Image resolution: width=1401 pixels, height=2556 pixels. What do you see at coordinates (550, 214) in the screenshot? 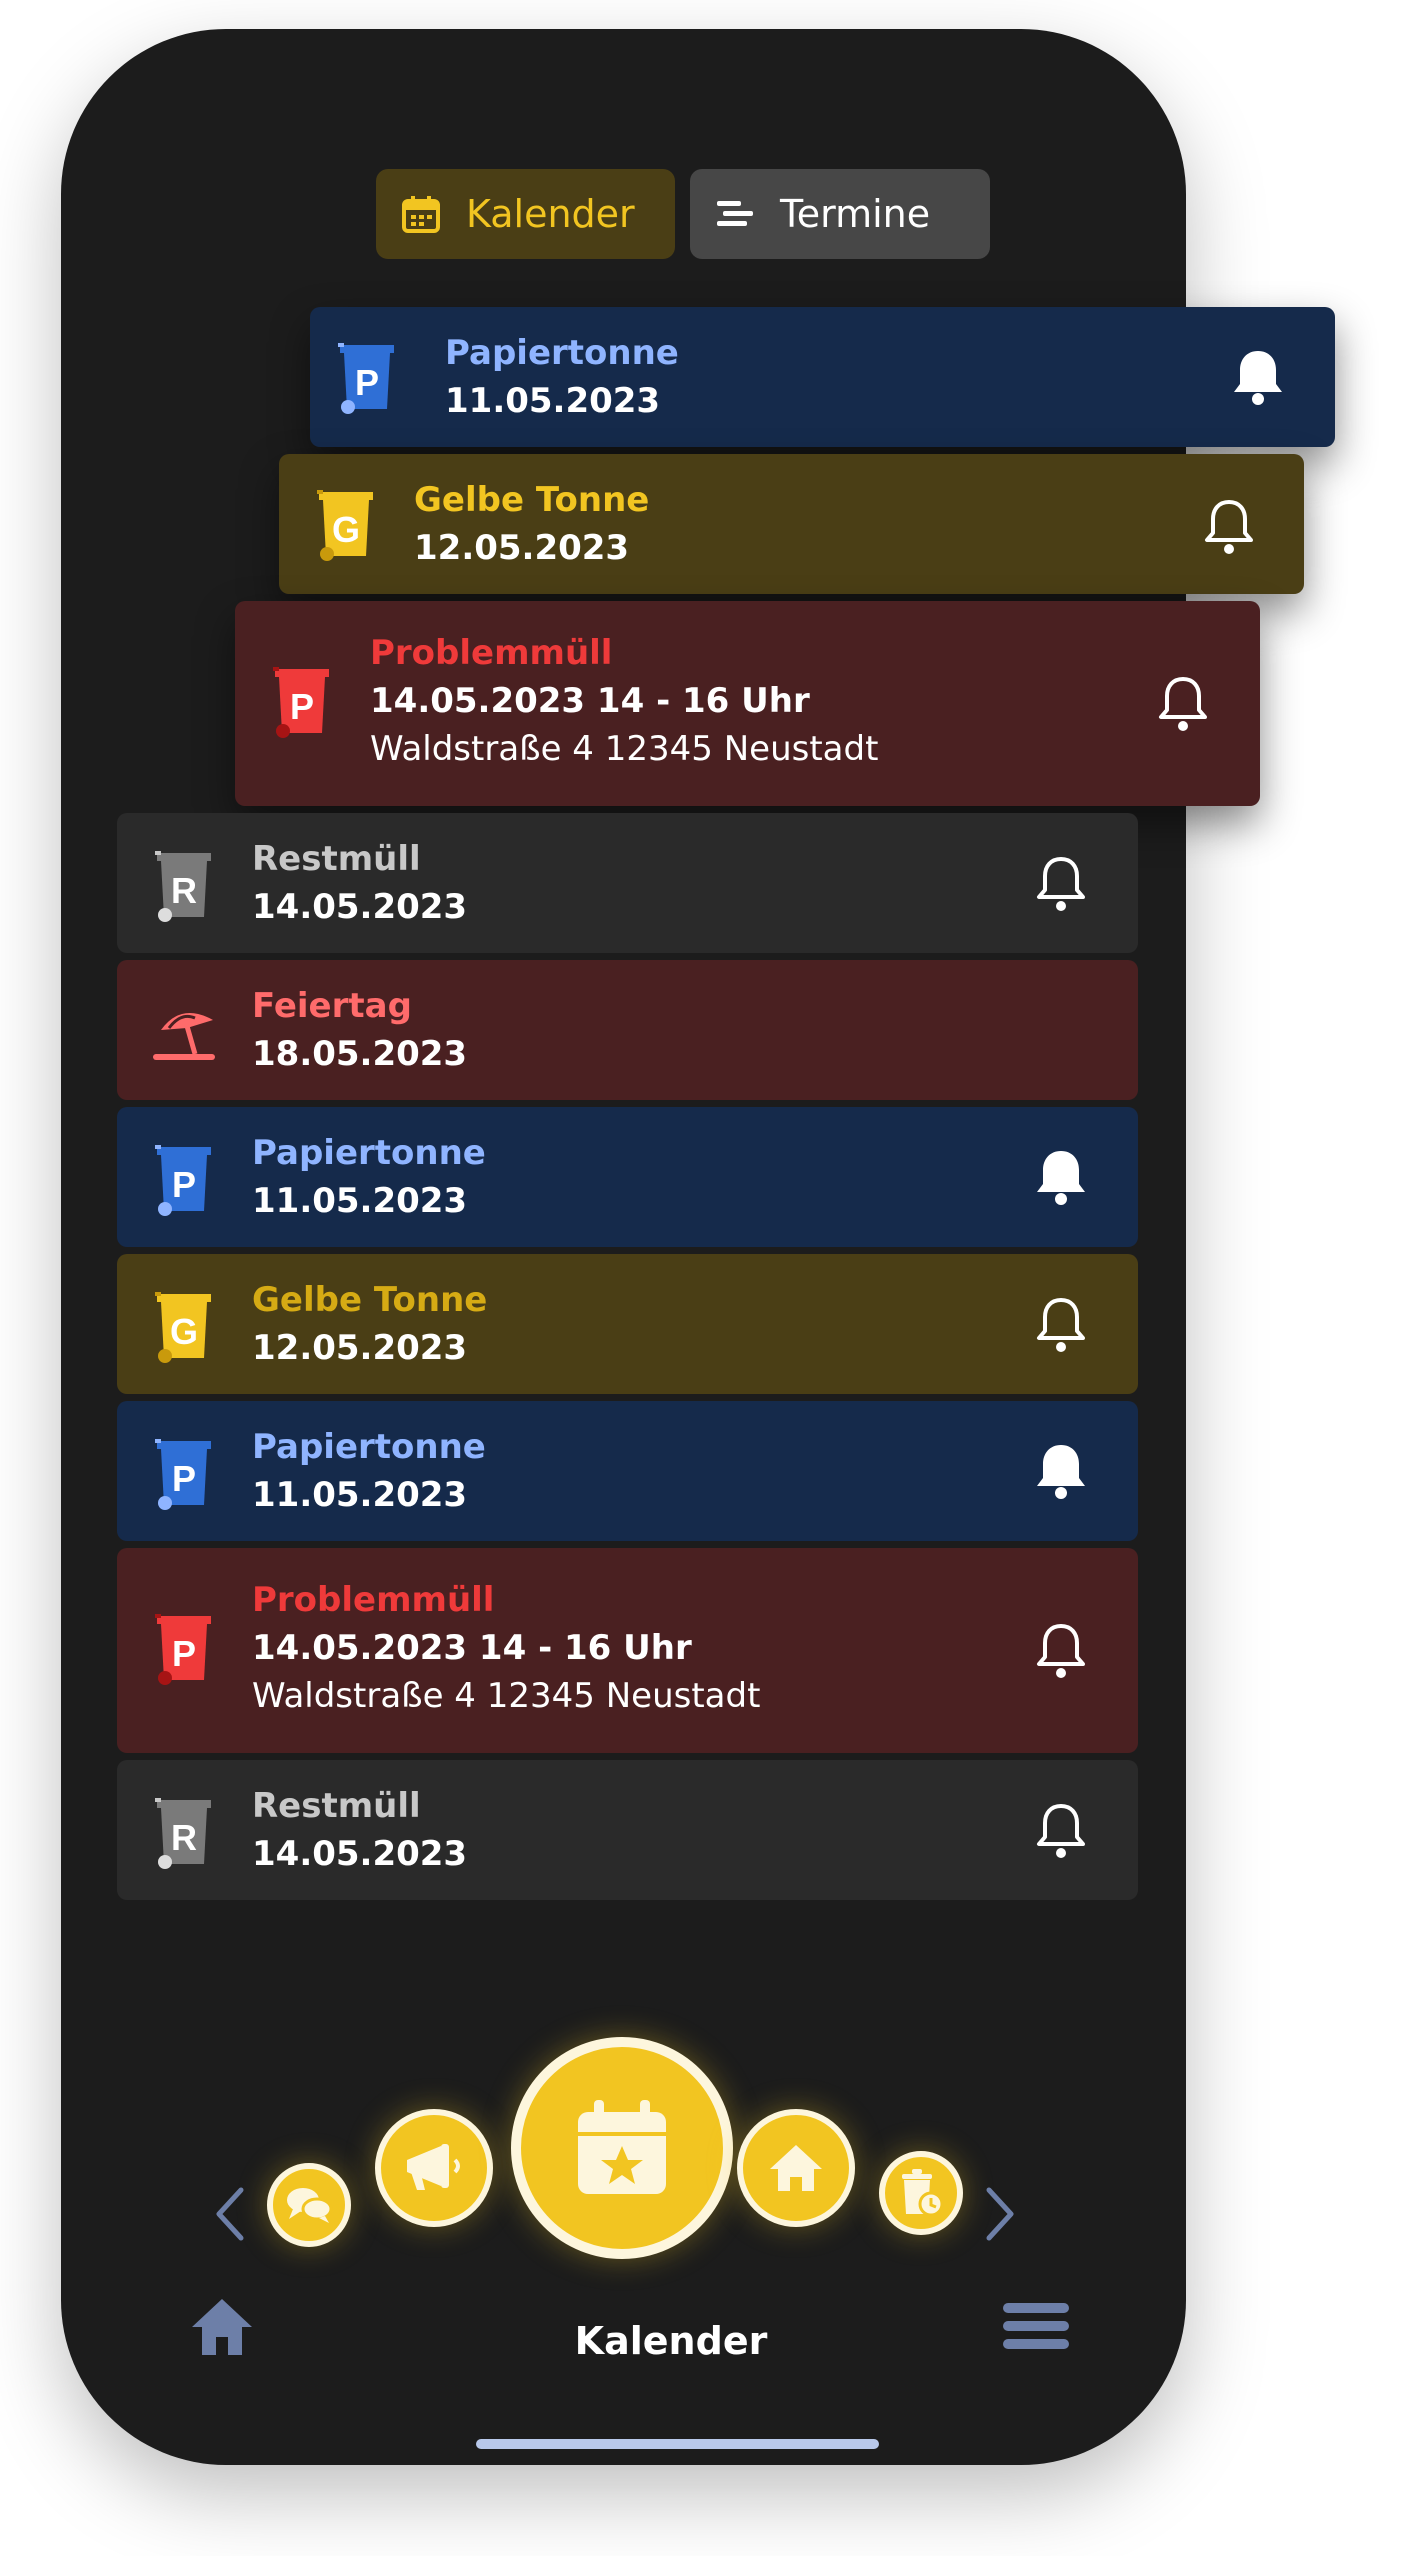
I see `tab-kalender-label: Kalender` at bounding box center [550, 214].